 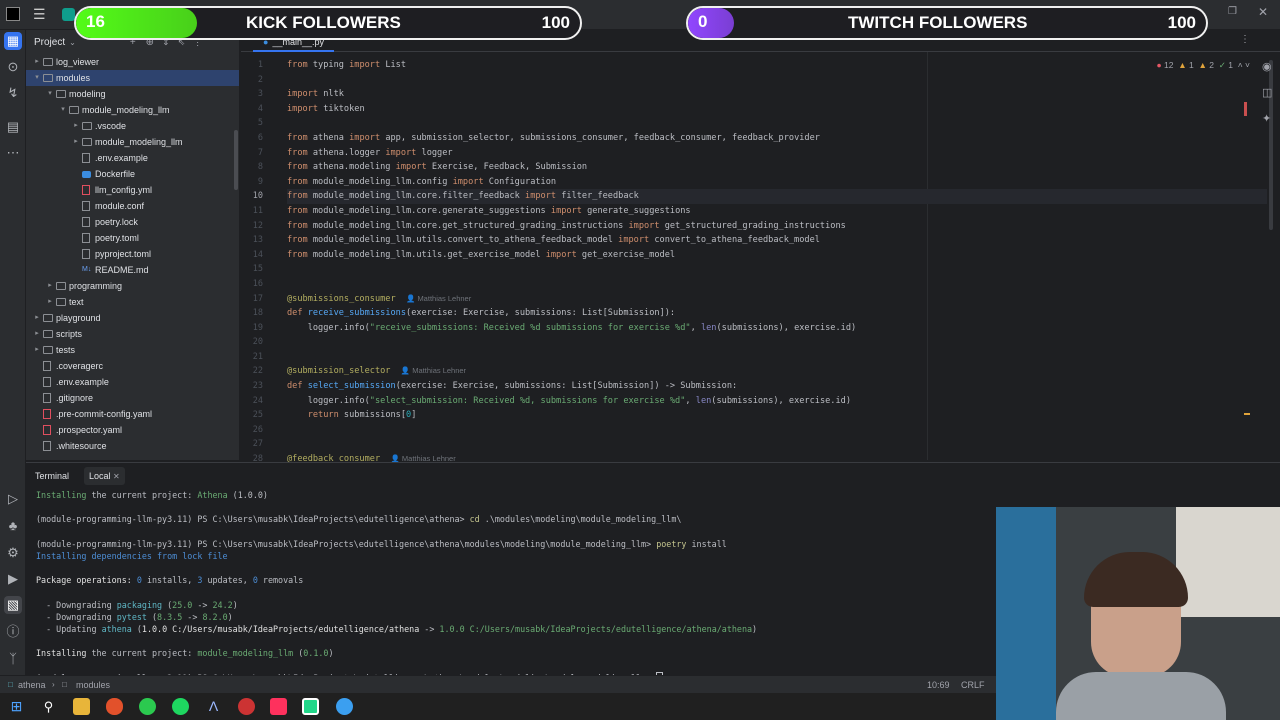 What do you see at coordinates (13, 579) in the screenshot?
I see `python-console-icon: ▶` at bounding box center [13, 579].